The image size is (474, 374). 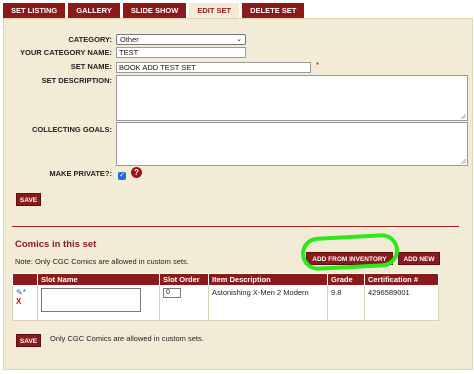 I want to click on set-name-label: SET NAME:, so click(x=91, y=66).